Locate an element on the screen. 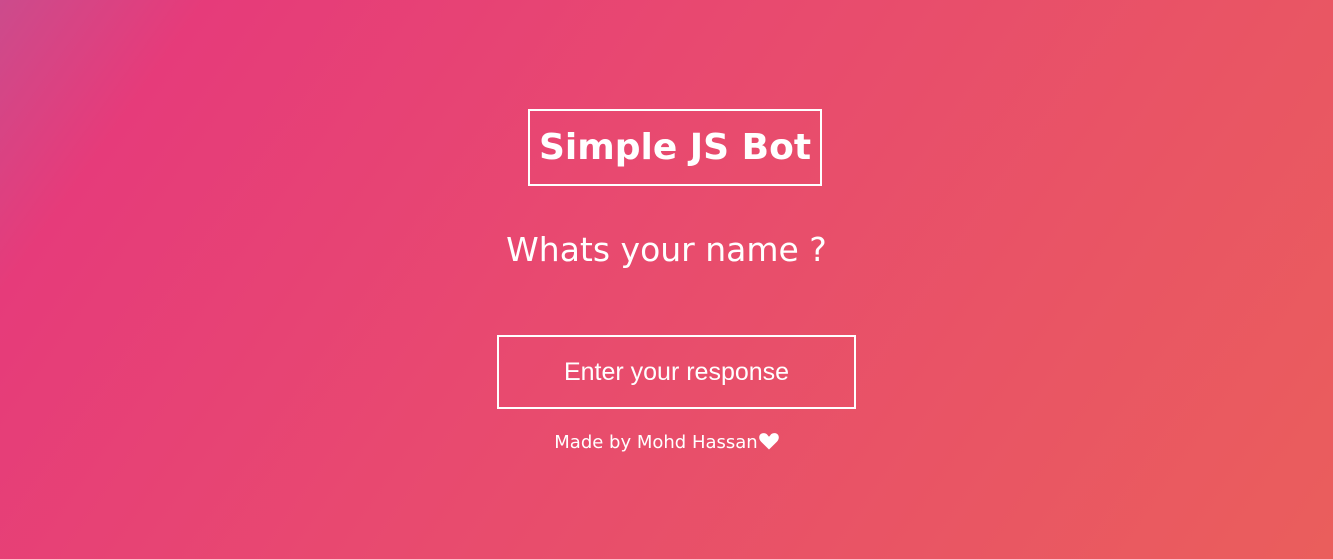 Image resolution: width=1333 pixels, height=559 pixels. footer-credit-text: Made by Mohd Hassan is located at coordinates (656, 442).